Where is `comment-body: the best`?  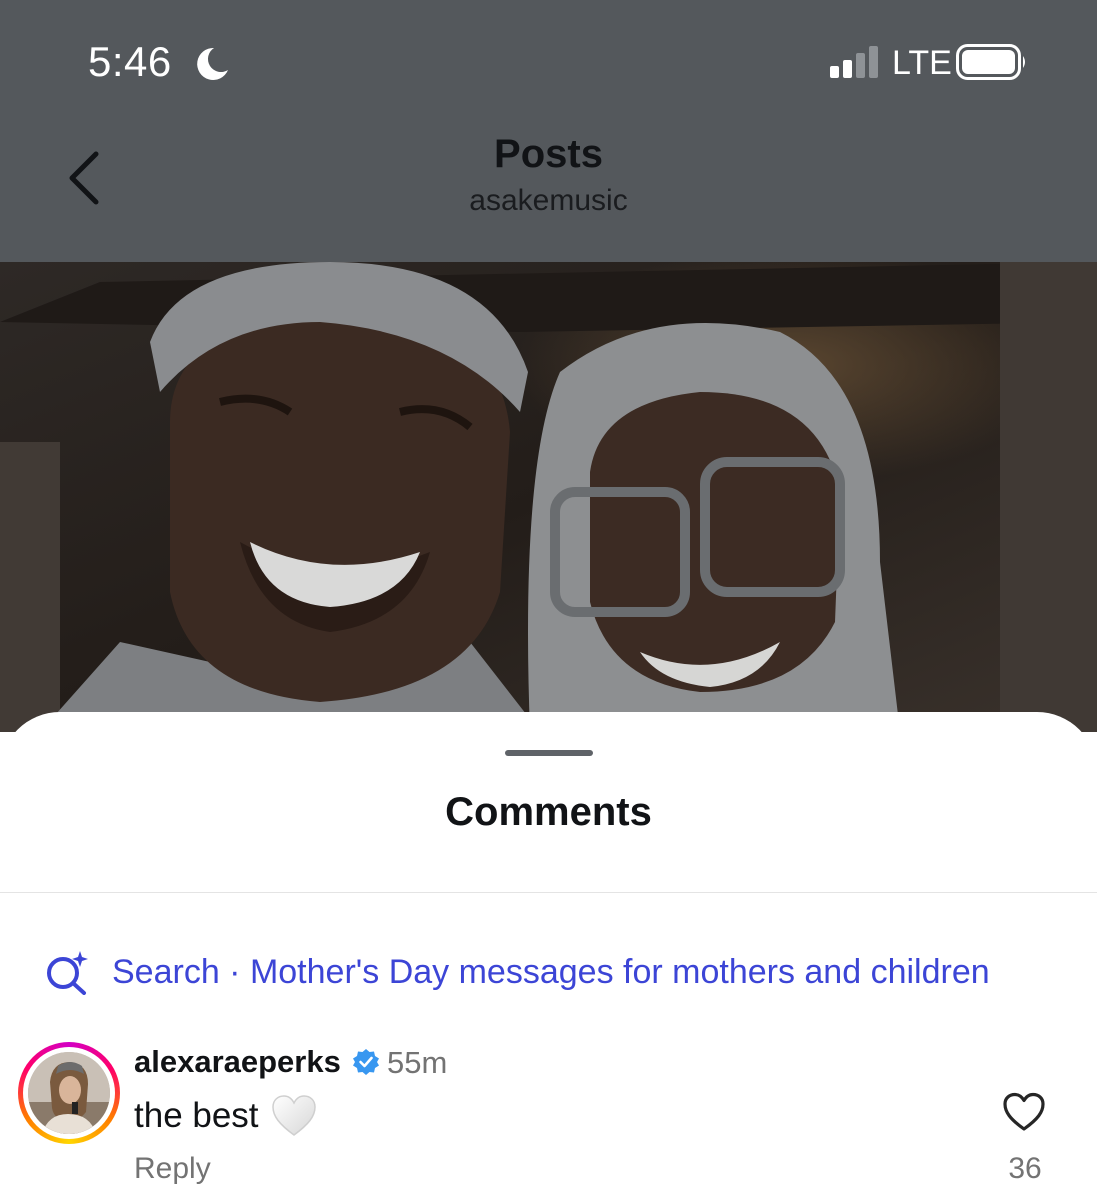 comment-body: the best is located at coordinates (225, 1116).